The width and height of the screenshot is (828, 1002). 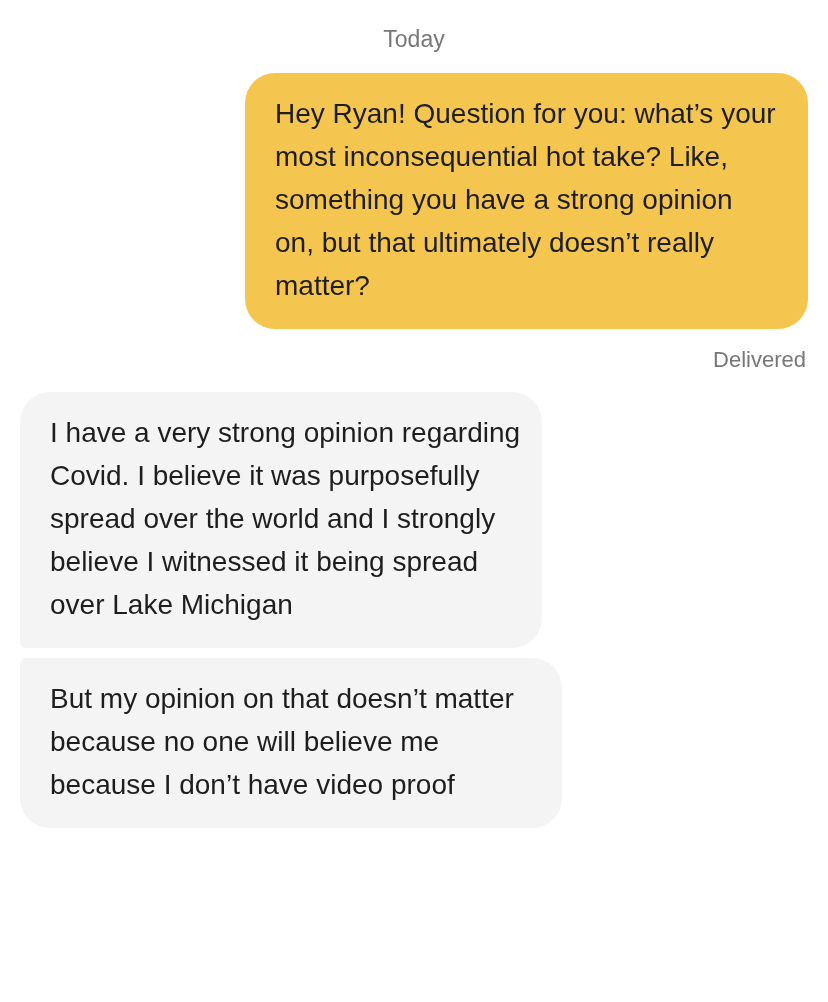 What do you see at coordinates (414, 39) in the screenshot?
I see `date-label: Today` at bounding box center [414, 39].